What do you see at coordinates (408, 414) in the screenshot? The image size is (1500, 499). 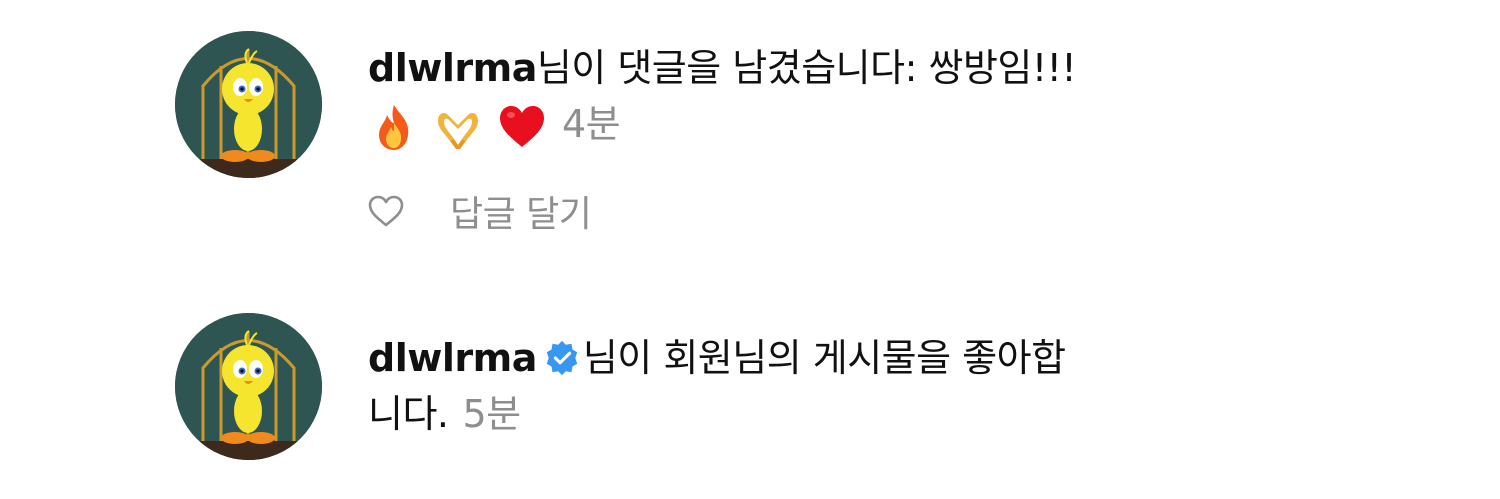 I see `notification-message-continued: 니다.` at bounding box center [408, 414].